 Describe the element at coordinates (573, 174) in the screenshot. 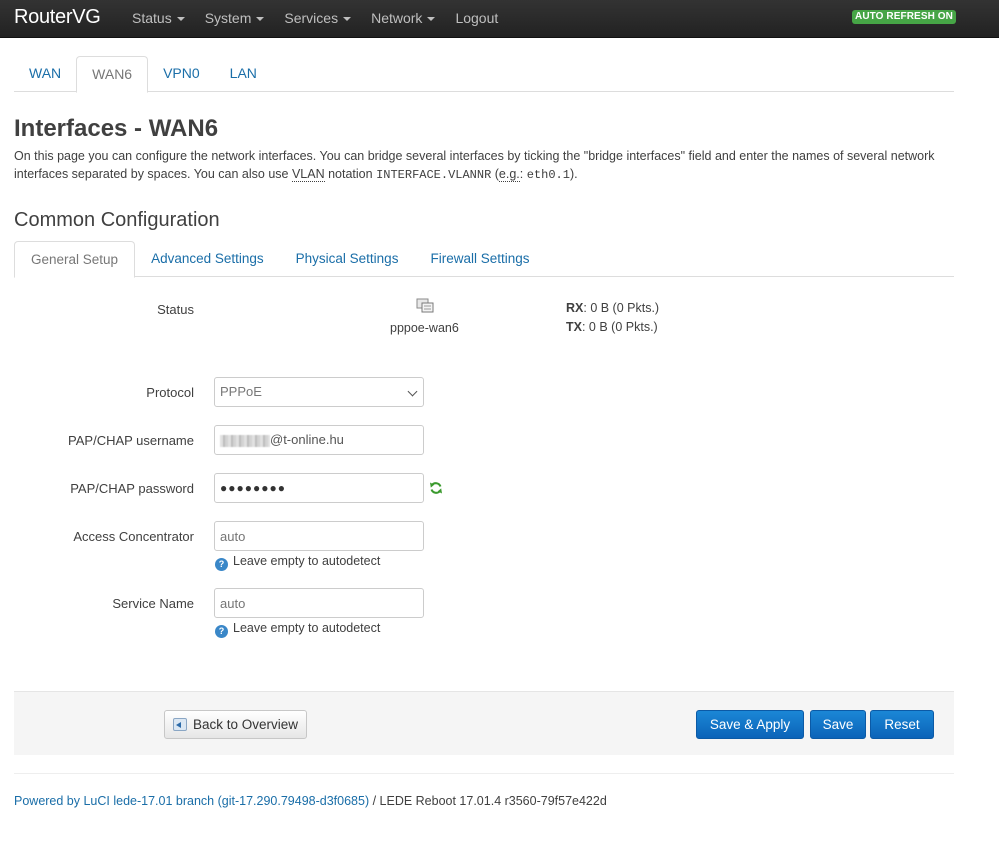

I see `intro-text-5: ).` at that location.